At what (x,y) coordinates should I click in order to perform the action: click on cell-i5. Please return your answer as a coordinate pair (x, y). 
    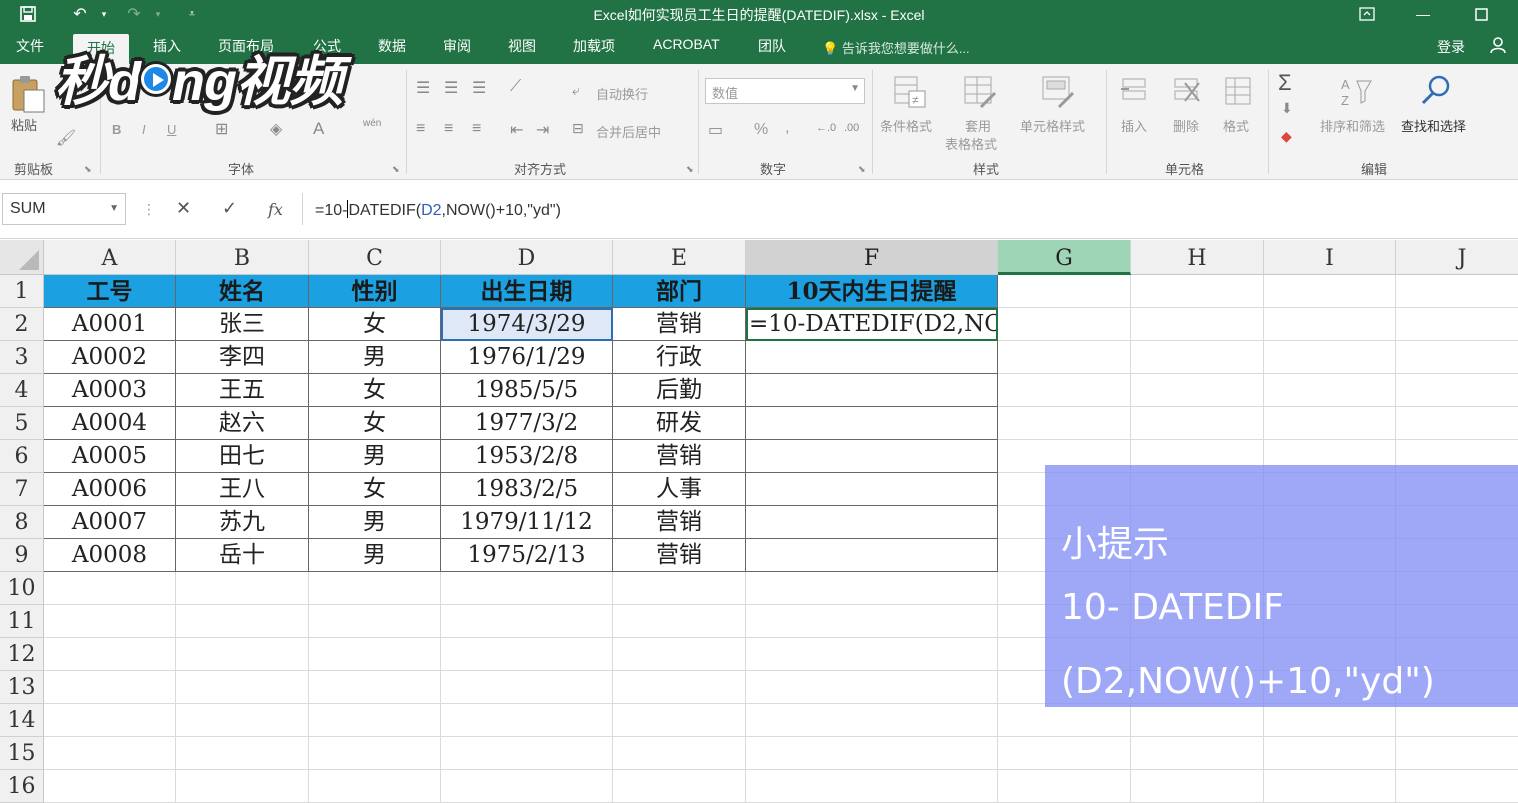
    Looking at the image, I should click on (1330, 423).